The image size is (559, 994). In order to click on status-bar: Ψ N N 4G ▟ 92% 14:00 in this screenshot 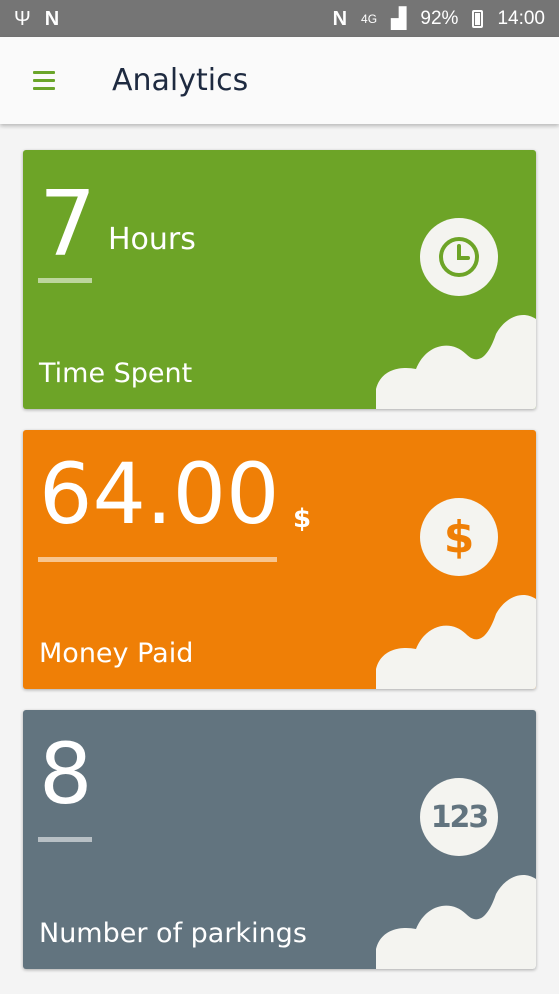, I will do `click(279, 18)`.